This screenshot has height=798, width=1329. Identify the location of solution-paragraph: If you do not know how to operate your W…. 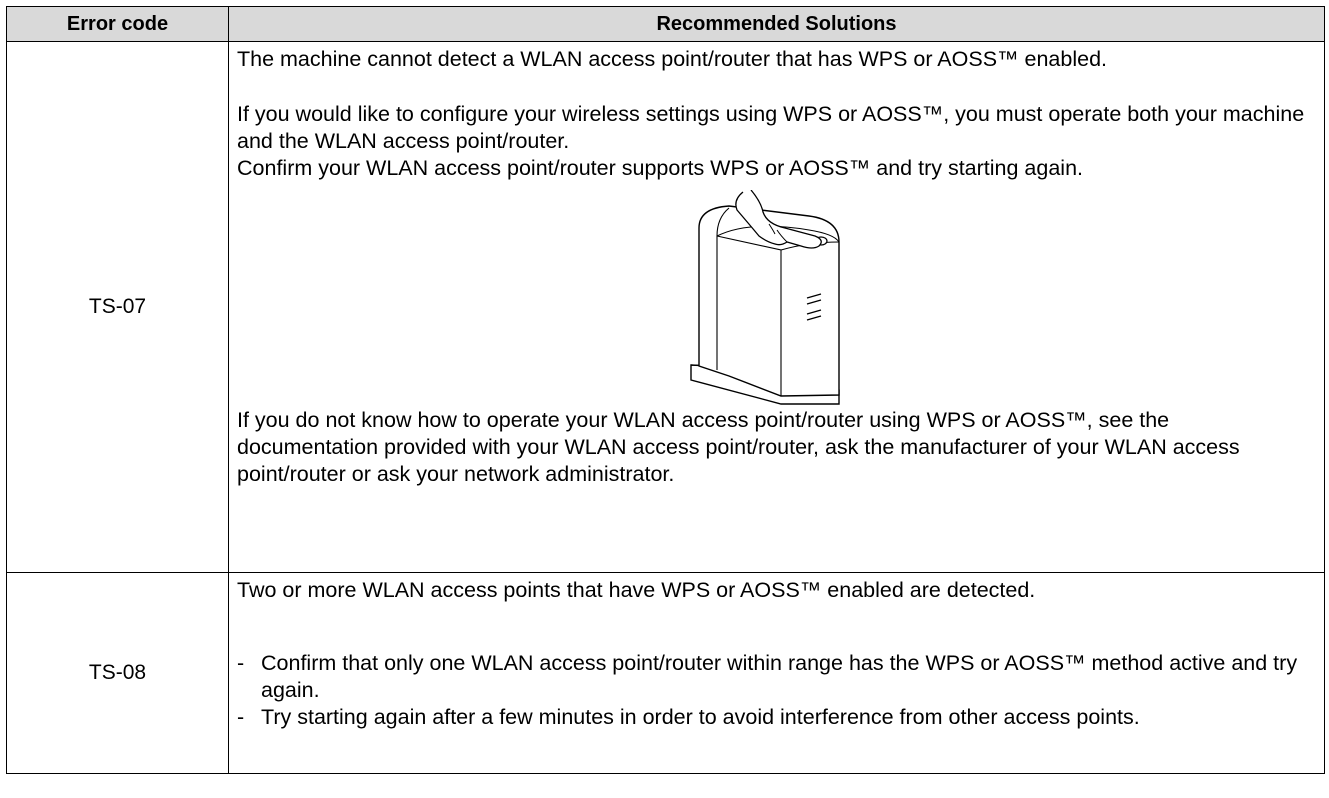
(738, 447).